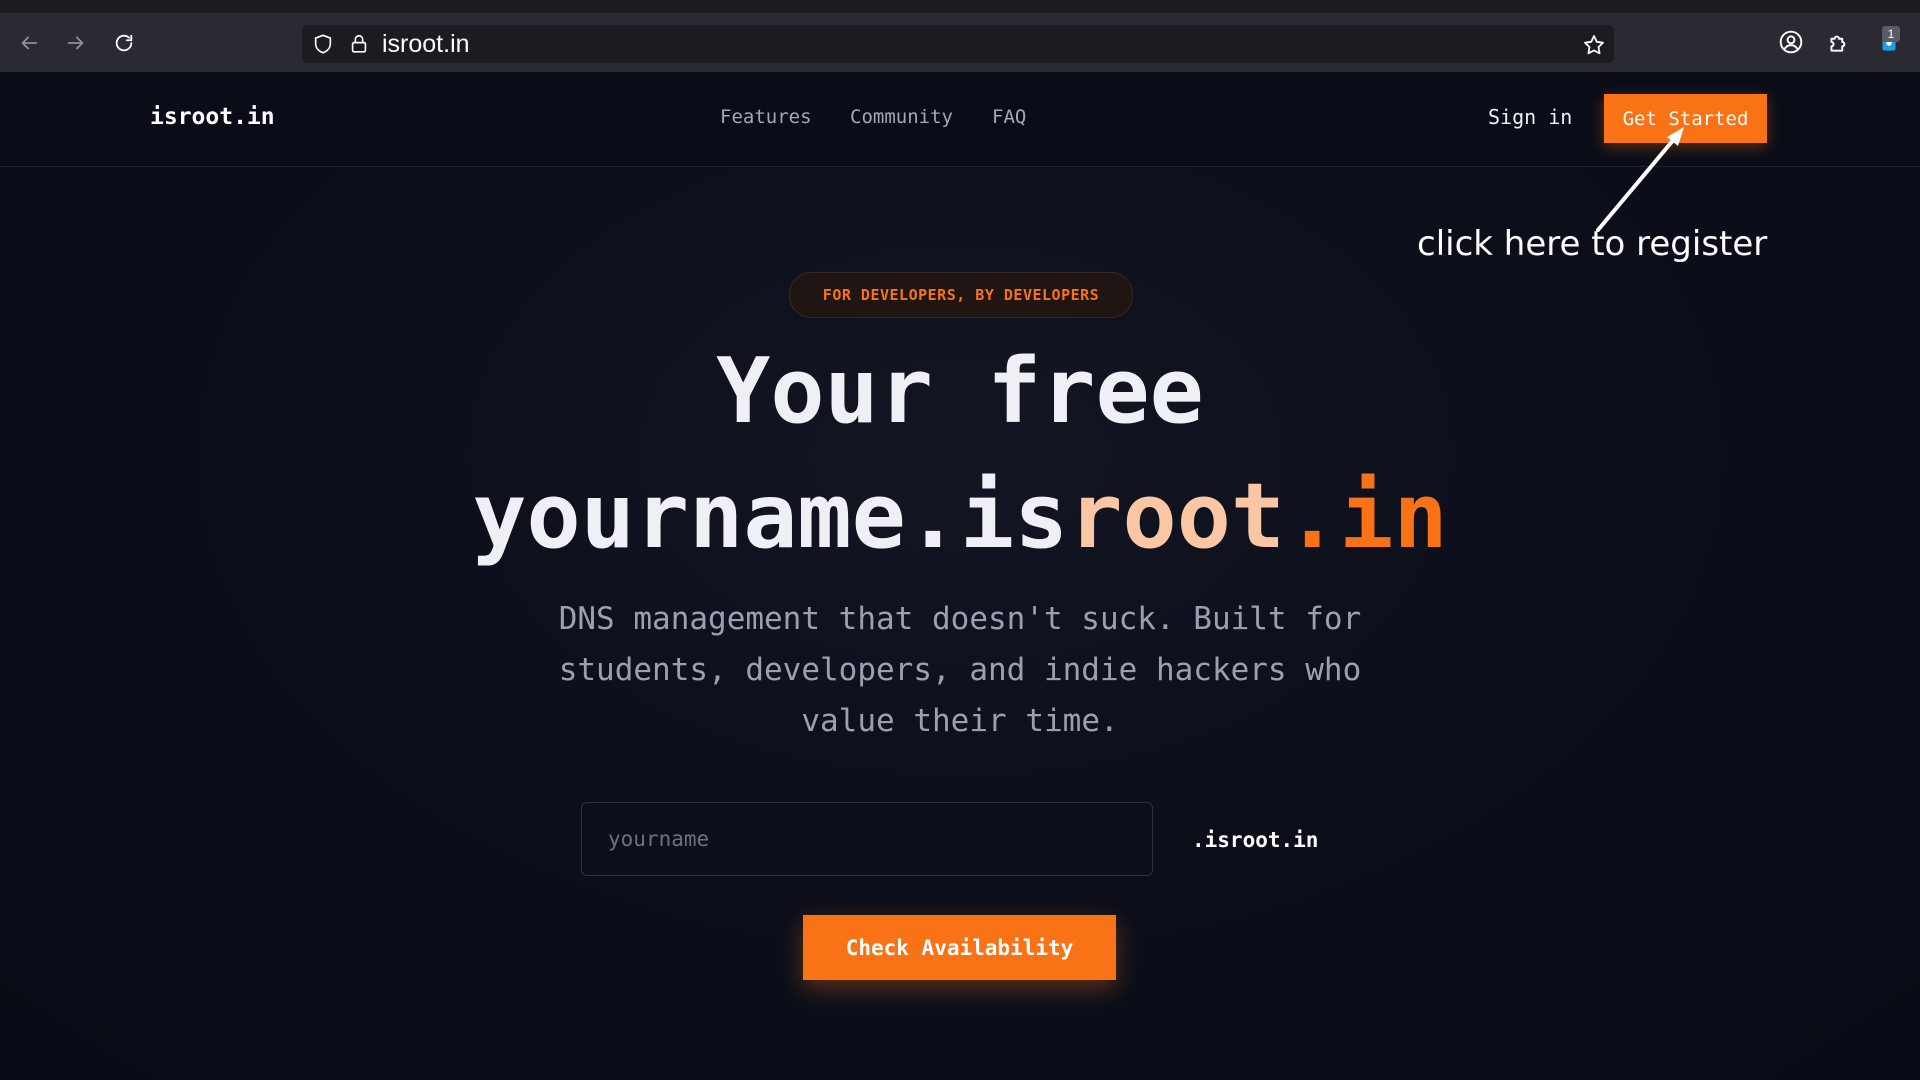  I want to click on annotation-arrow-icon, so click(1640, 179).